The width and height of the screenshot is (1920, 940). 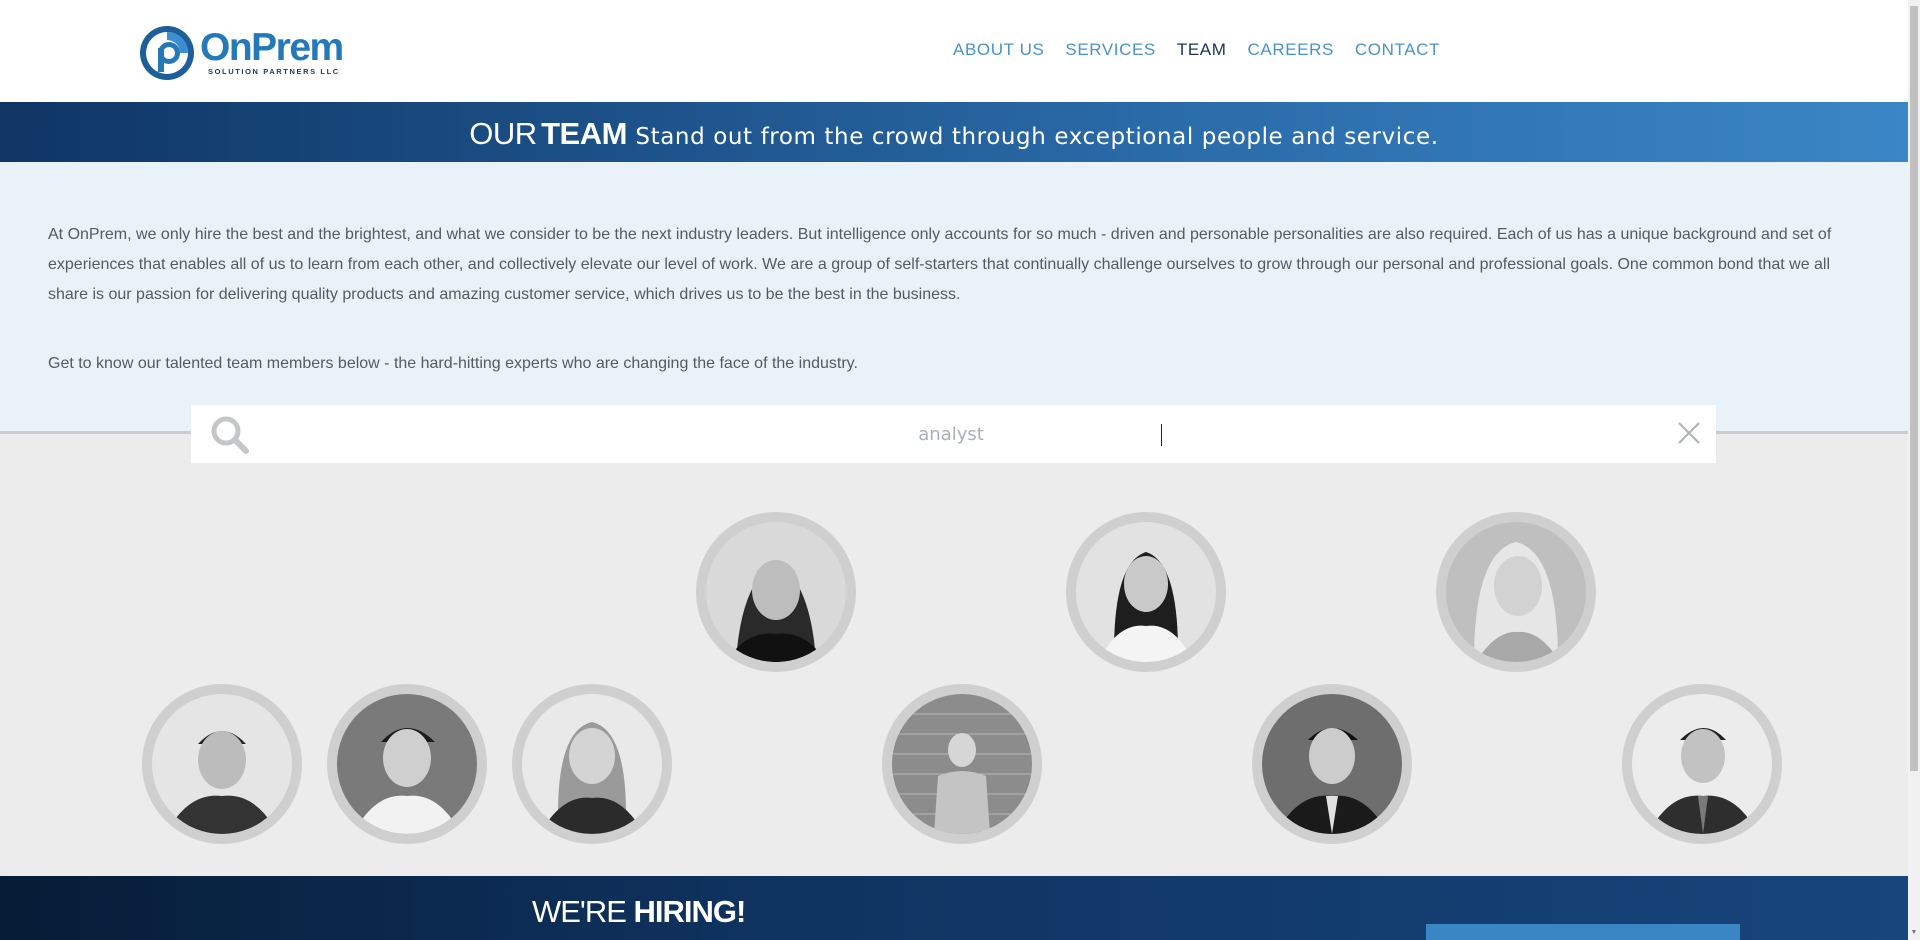 What do you see at coordinates (274, 71) in the screenshot?
I see `brand-tagline: SOLUTION PARTNERS LLC` at bounding box center [274, 71].